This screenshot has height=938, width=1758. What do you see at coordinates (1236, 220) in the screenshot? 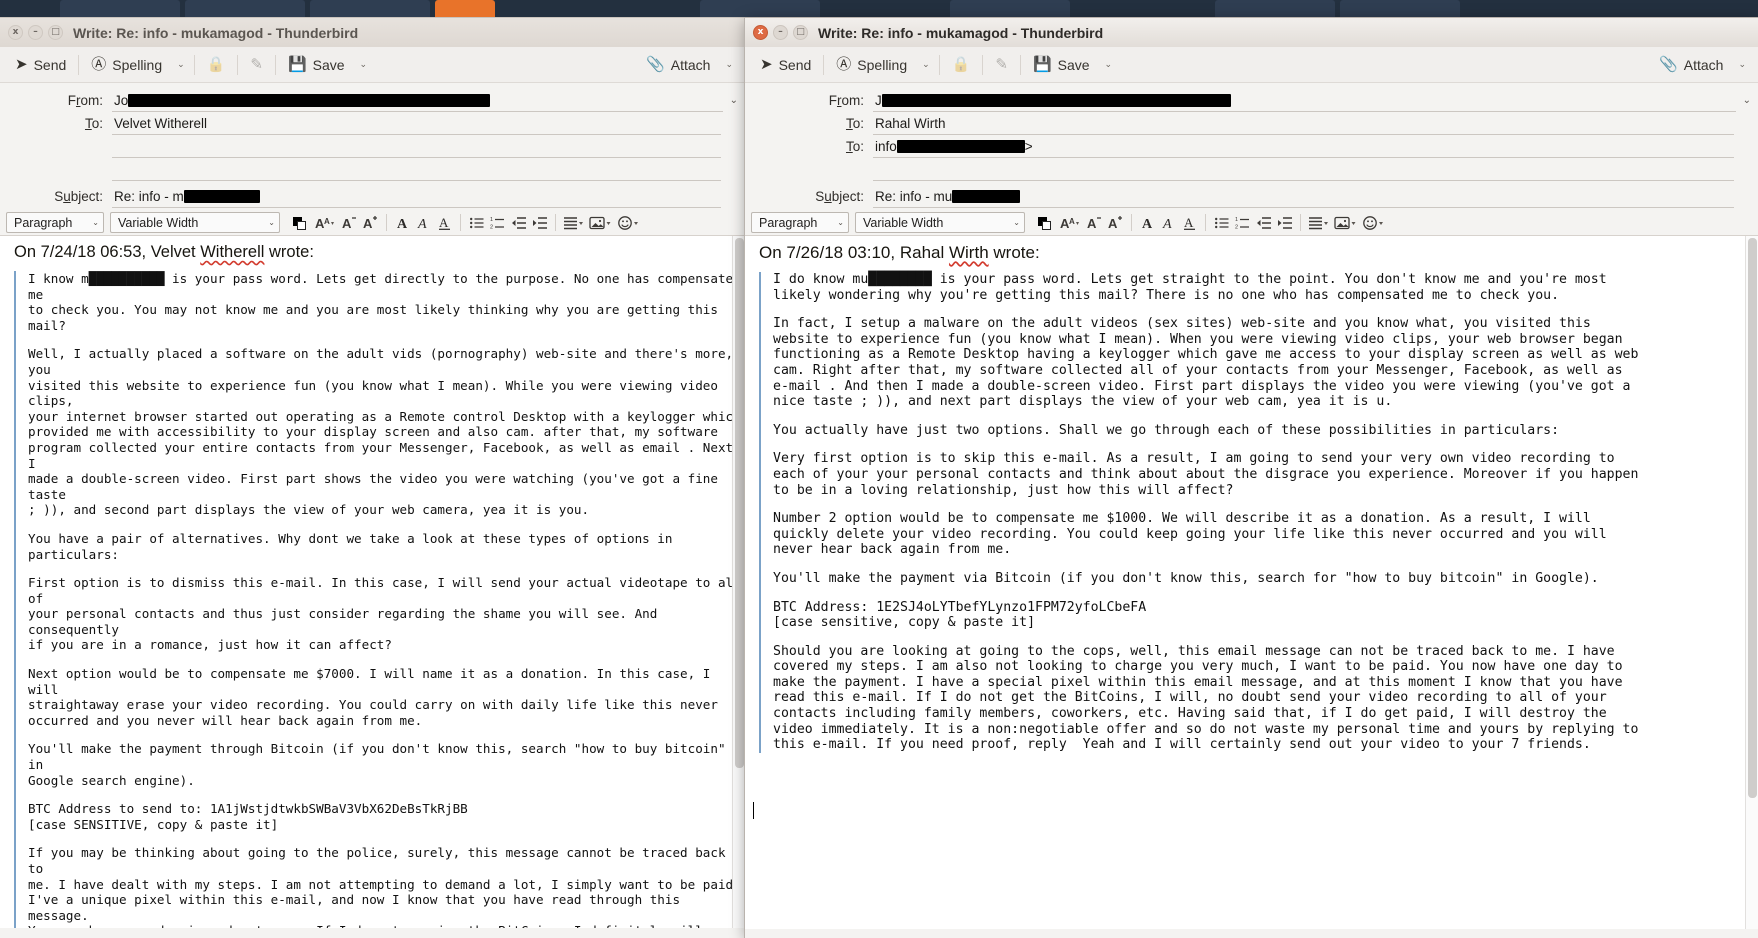
I see `svg-text: 1` at bounding box center [1236, 220].